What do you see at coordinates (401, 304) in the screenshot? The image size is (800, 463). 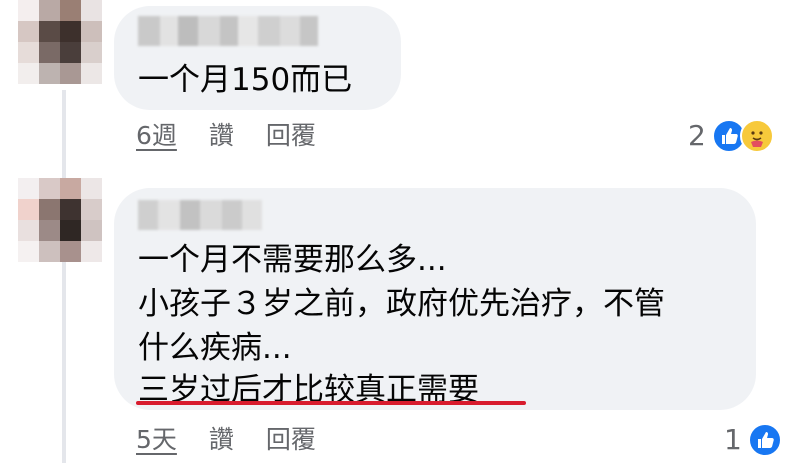 I see `comment-text-line: 小孩子３岁之前，政府优先治疗，不管` at bounding box center [401, 304].